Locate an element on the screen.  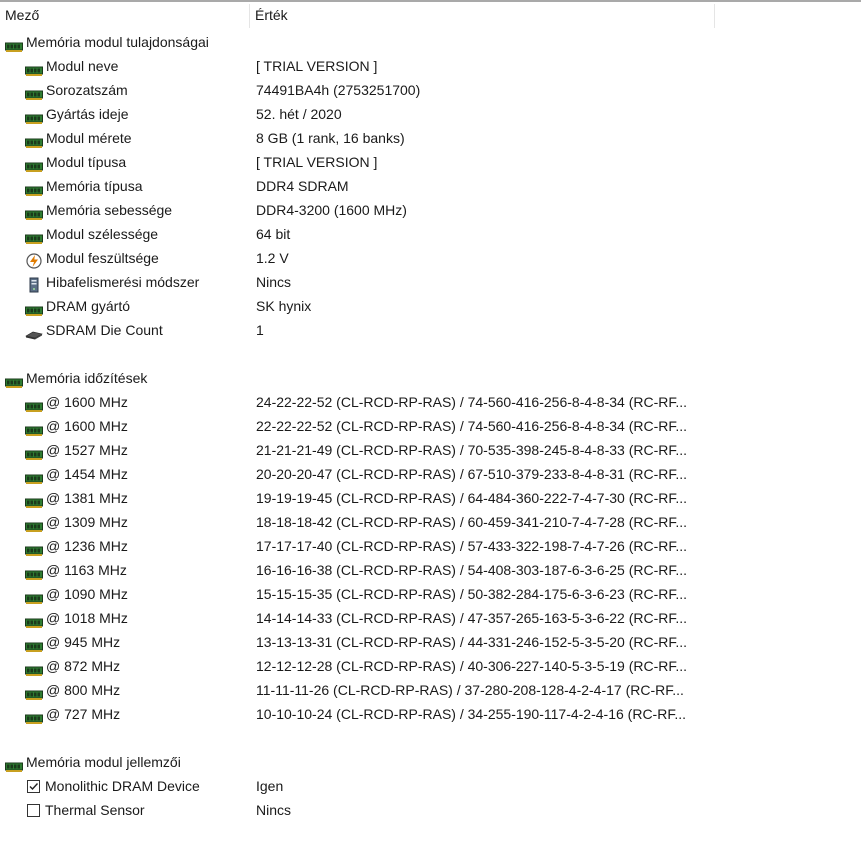
value-cell: SK hynix is located at coordinates (284, 306).